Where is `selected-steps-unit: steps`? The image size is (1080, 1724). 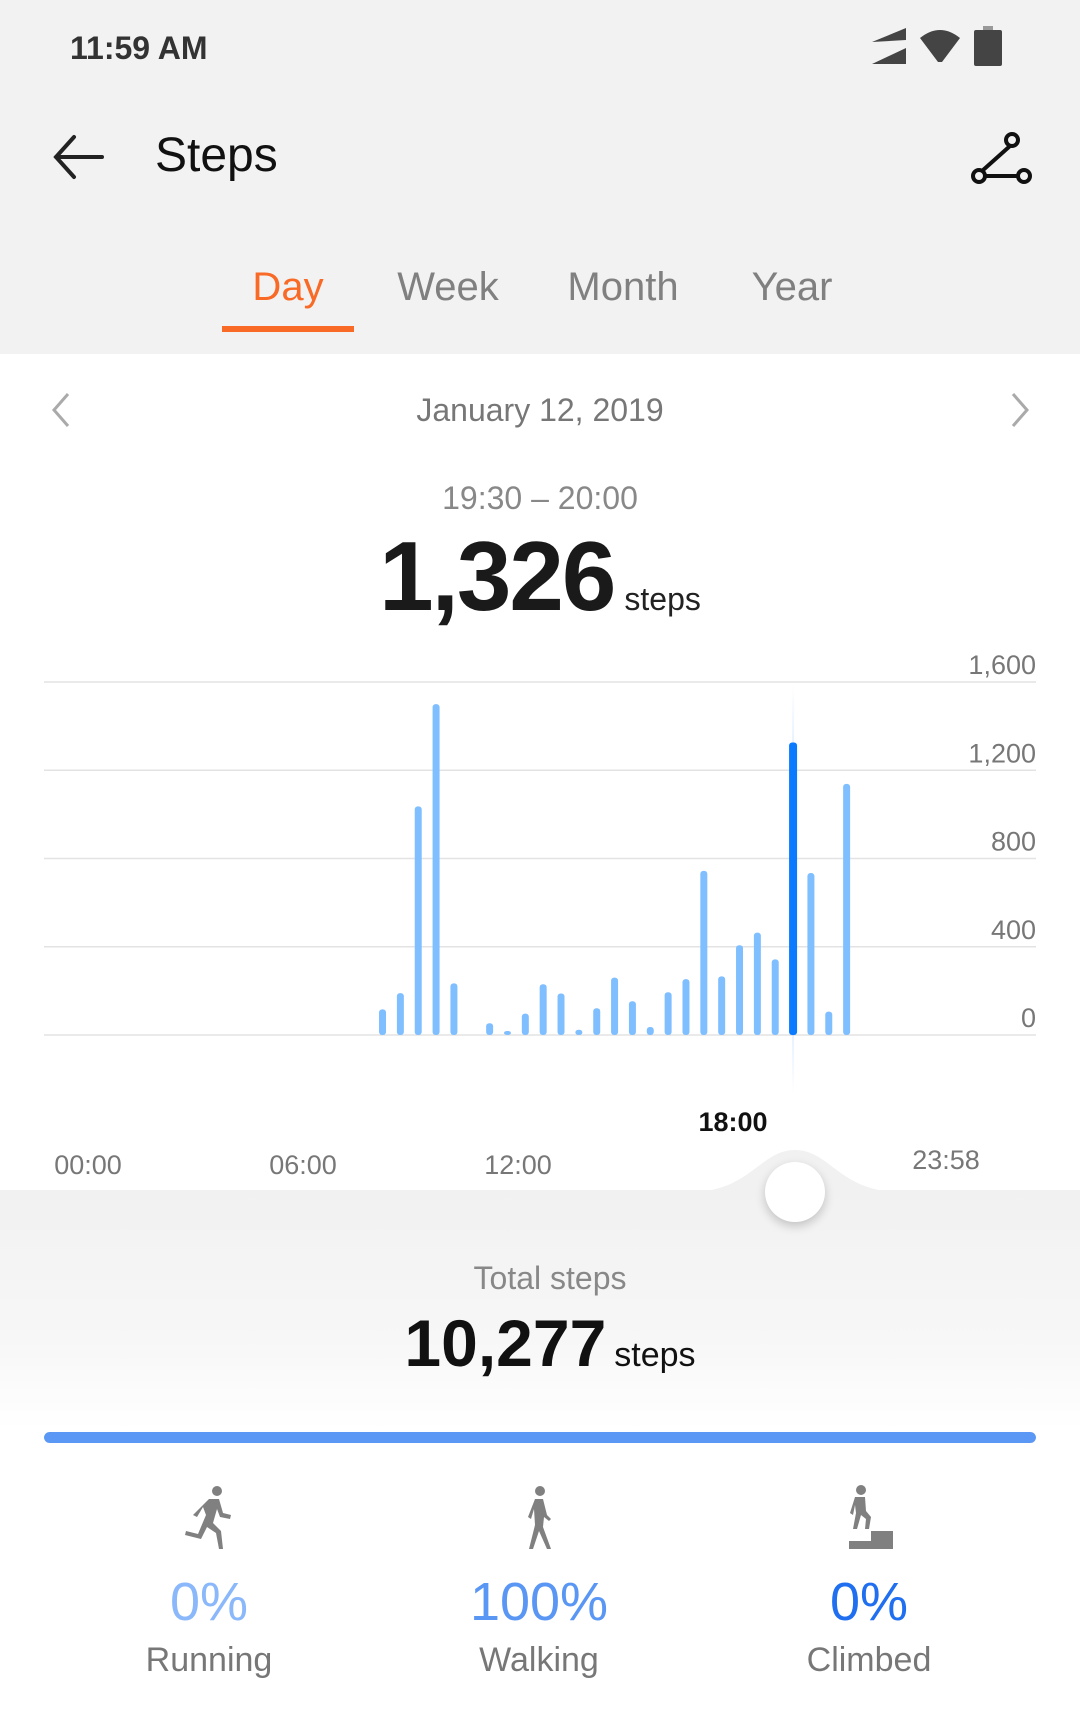 selected-steps-unit: steps is located at coordinates (662, 599).